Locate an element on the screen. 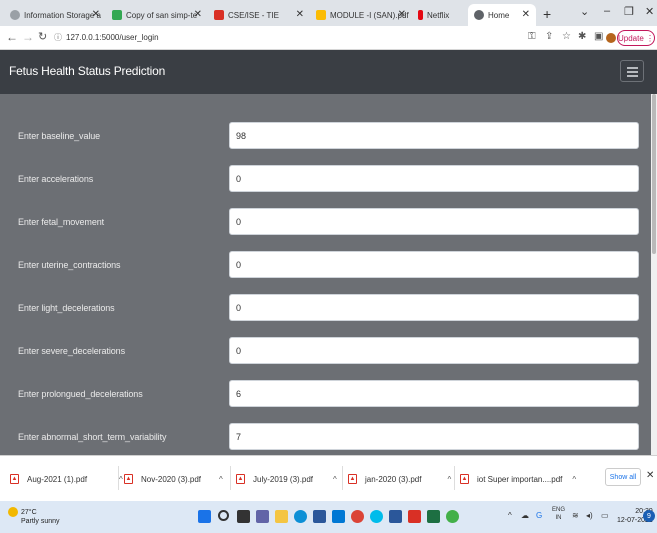 The height and width of the screenshot is (533, 657). info-icon: ⓘ is located at coordinates (58, 37).